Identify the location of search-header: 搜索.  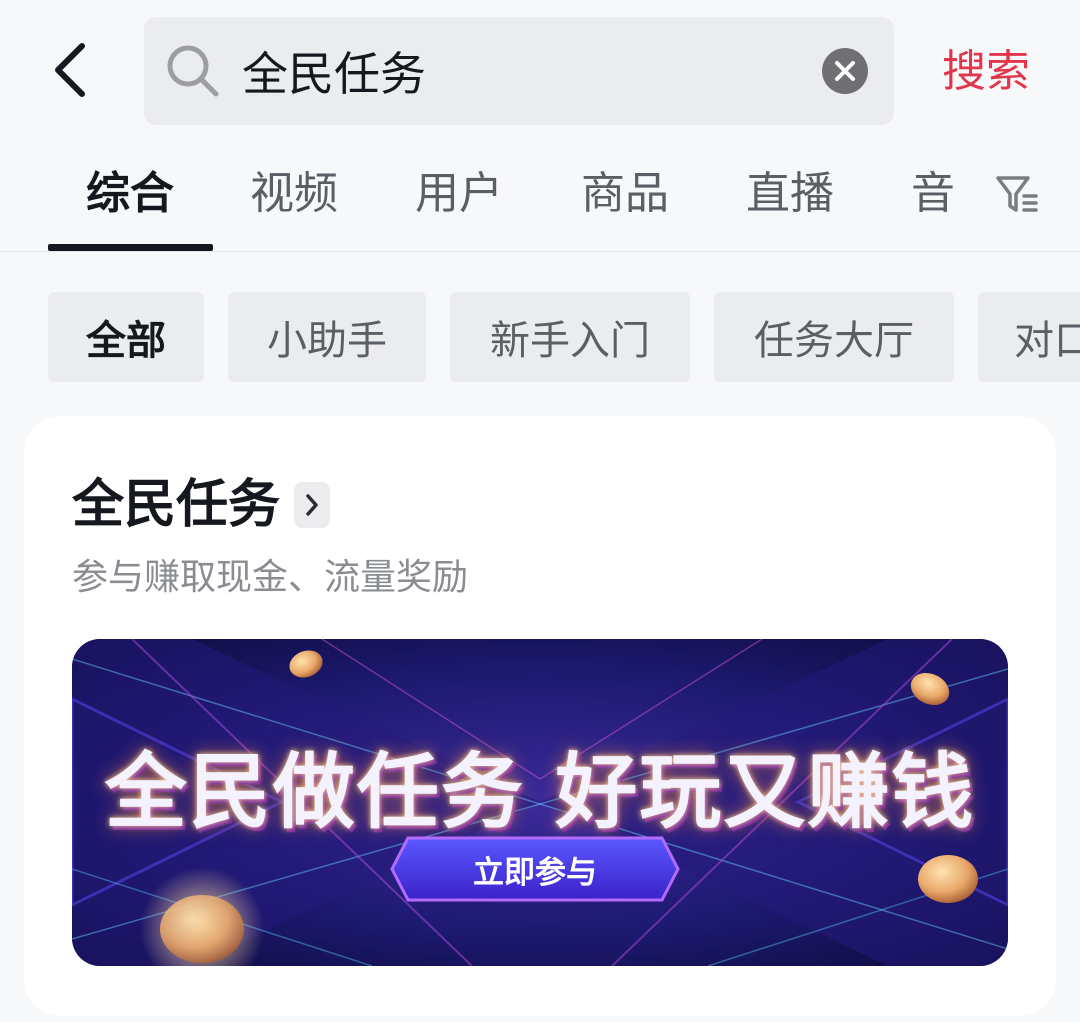
(540, 70).